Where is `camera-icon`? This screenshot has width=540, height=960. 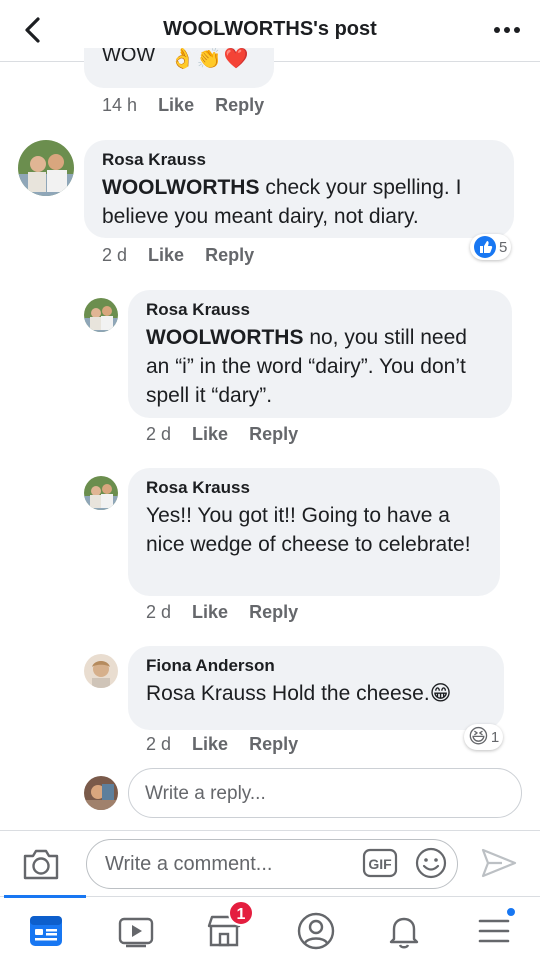
camera-icon is located at coordinates (41, 864).